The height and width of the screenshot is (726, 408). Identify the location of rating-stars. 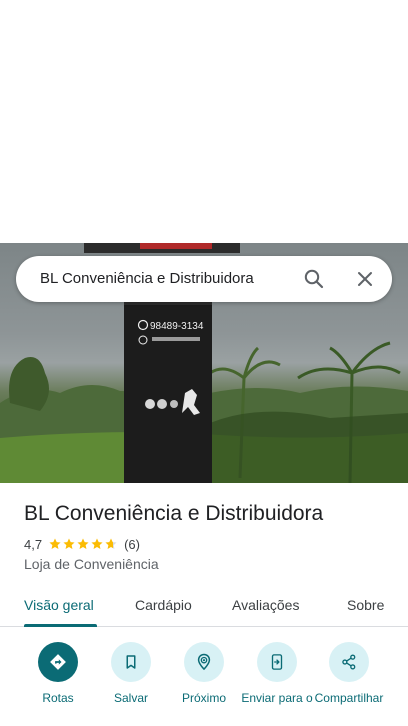
(83, 544).